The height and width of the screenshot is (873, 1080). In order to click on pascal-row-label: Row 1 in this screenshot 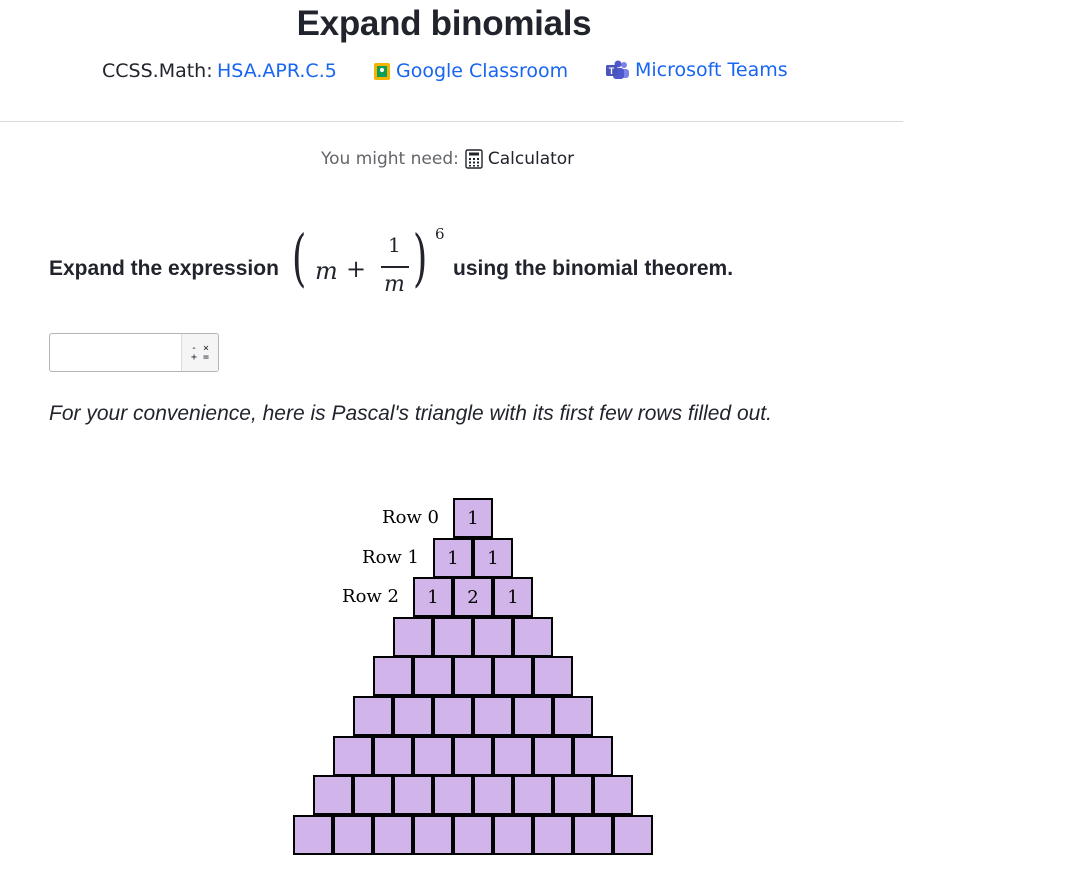, I will do `click(390, 557)`.